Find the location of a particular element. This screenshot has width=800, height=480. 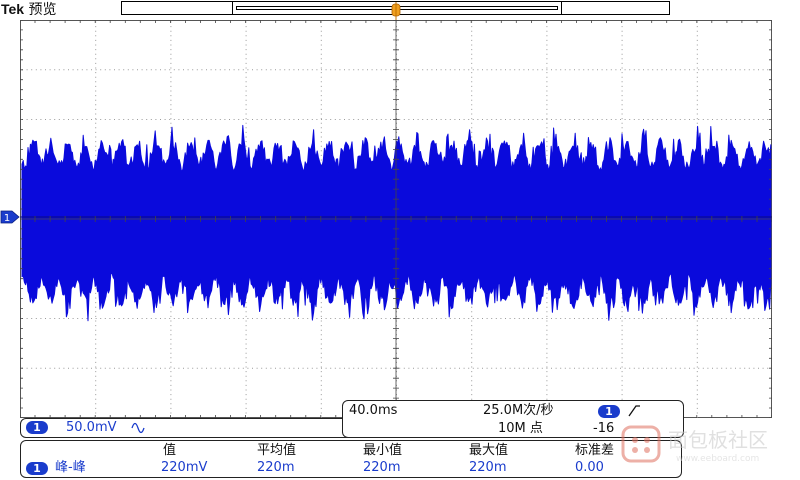

channel-readout: 1 50.0mV is located at coordinates (186, 428).